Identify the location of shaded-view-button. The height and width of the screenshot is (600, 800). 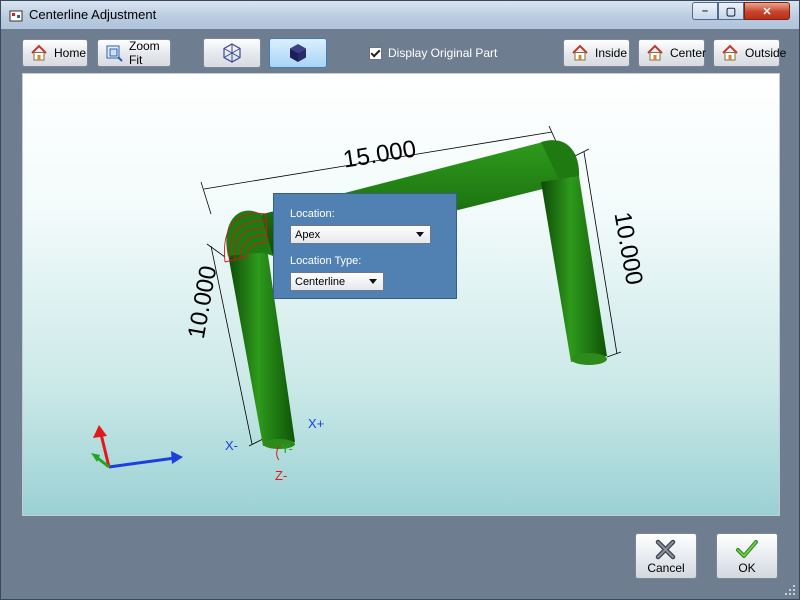
(298, 53).